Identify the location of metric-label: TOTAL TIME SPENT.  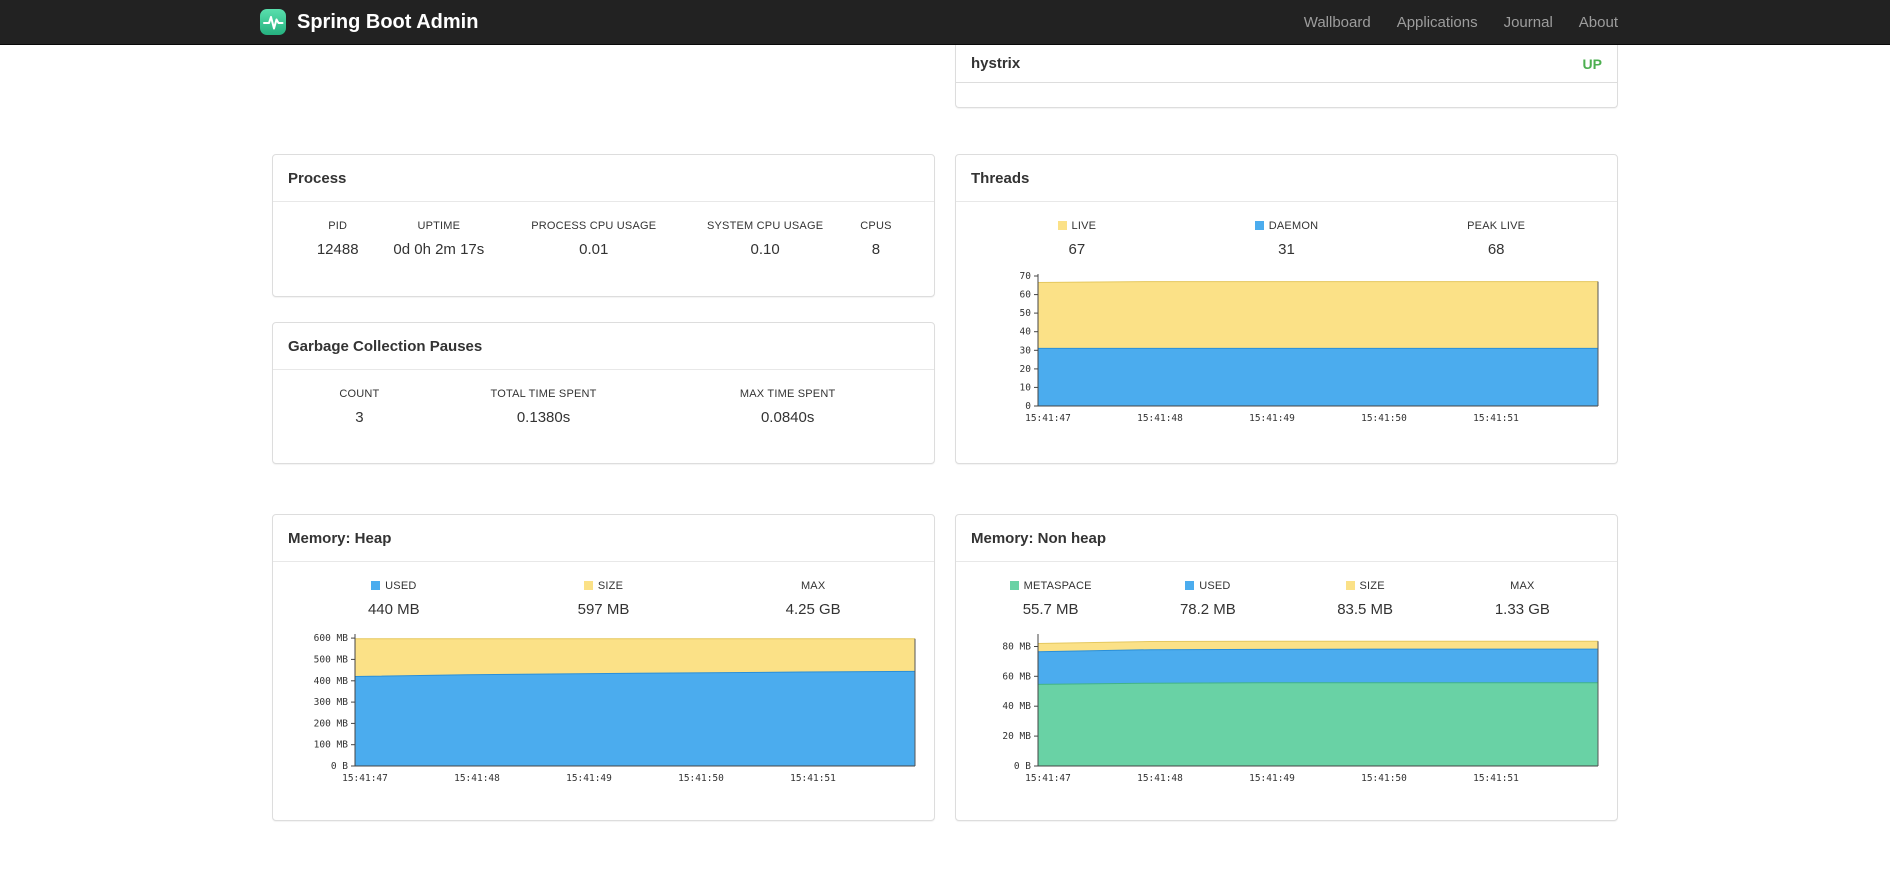
(543, 394).